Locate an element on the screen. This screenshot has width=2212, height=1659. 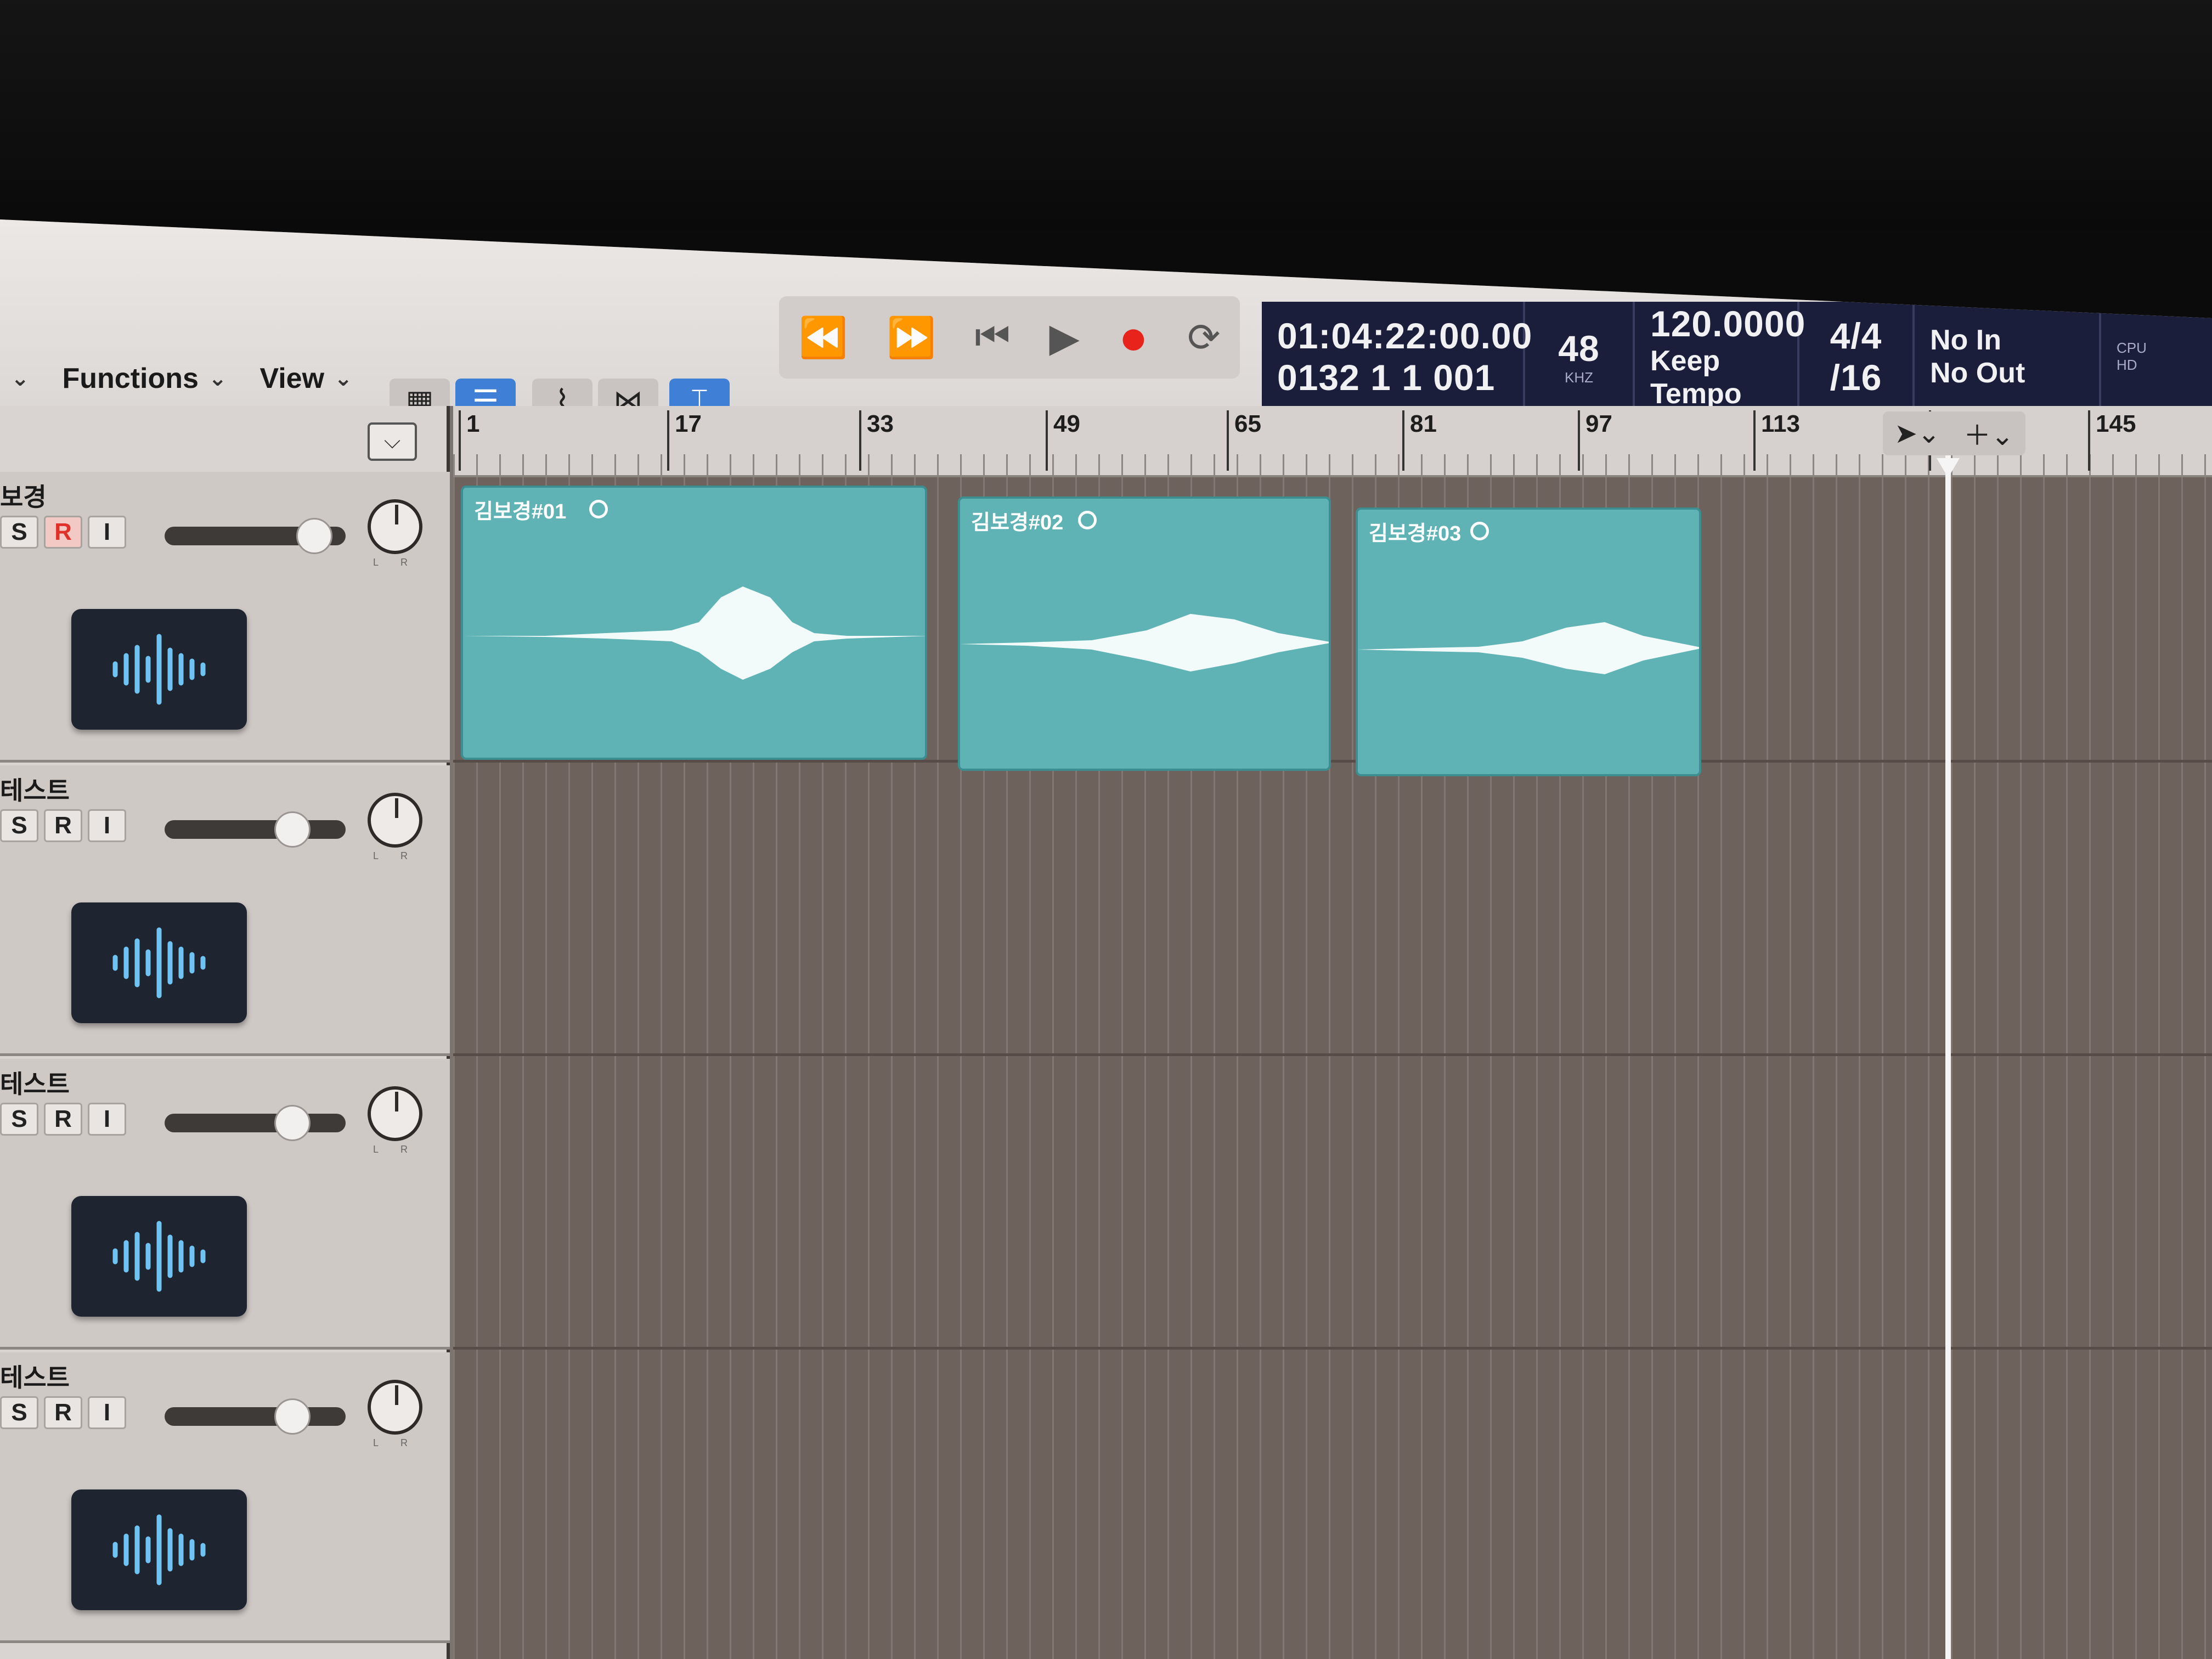
bar-marker: 97 is located at coordinates (1595, 441).